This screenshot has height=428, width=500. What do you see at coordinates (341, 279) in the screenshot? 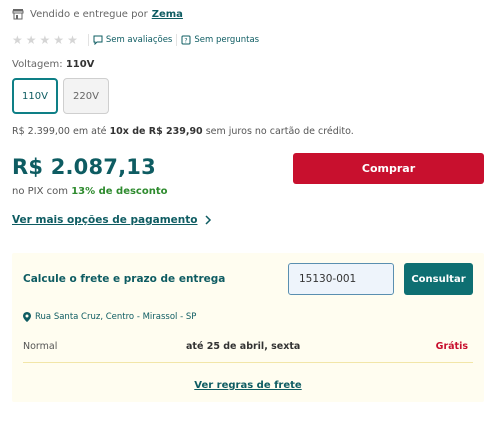
I see `cep-input` at bounding box center [341, 279].